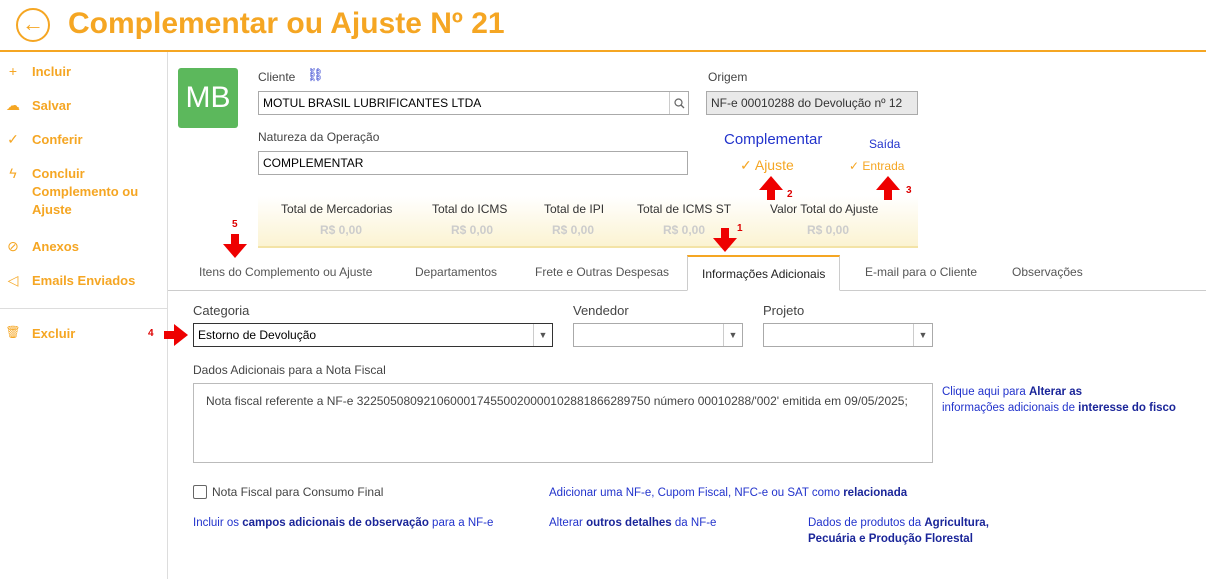  What do you see at coordinates (235, 224) in the screenshot?
I see `annotation-number: 5` at bounding box center [235, 224].